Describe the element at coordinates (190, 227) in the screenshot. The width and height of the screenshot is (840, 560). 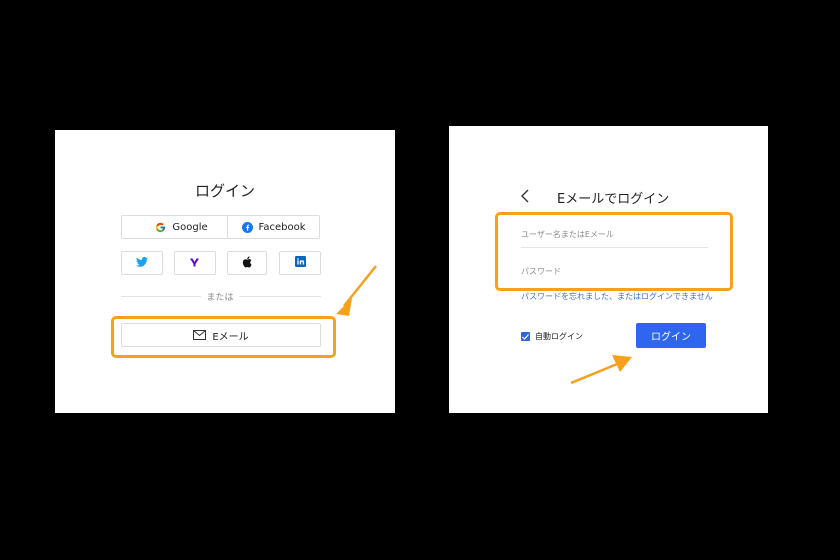
I see `google-label: Google` at that location.